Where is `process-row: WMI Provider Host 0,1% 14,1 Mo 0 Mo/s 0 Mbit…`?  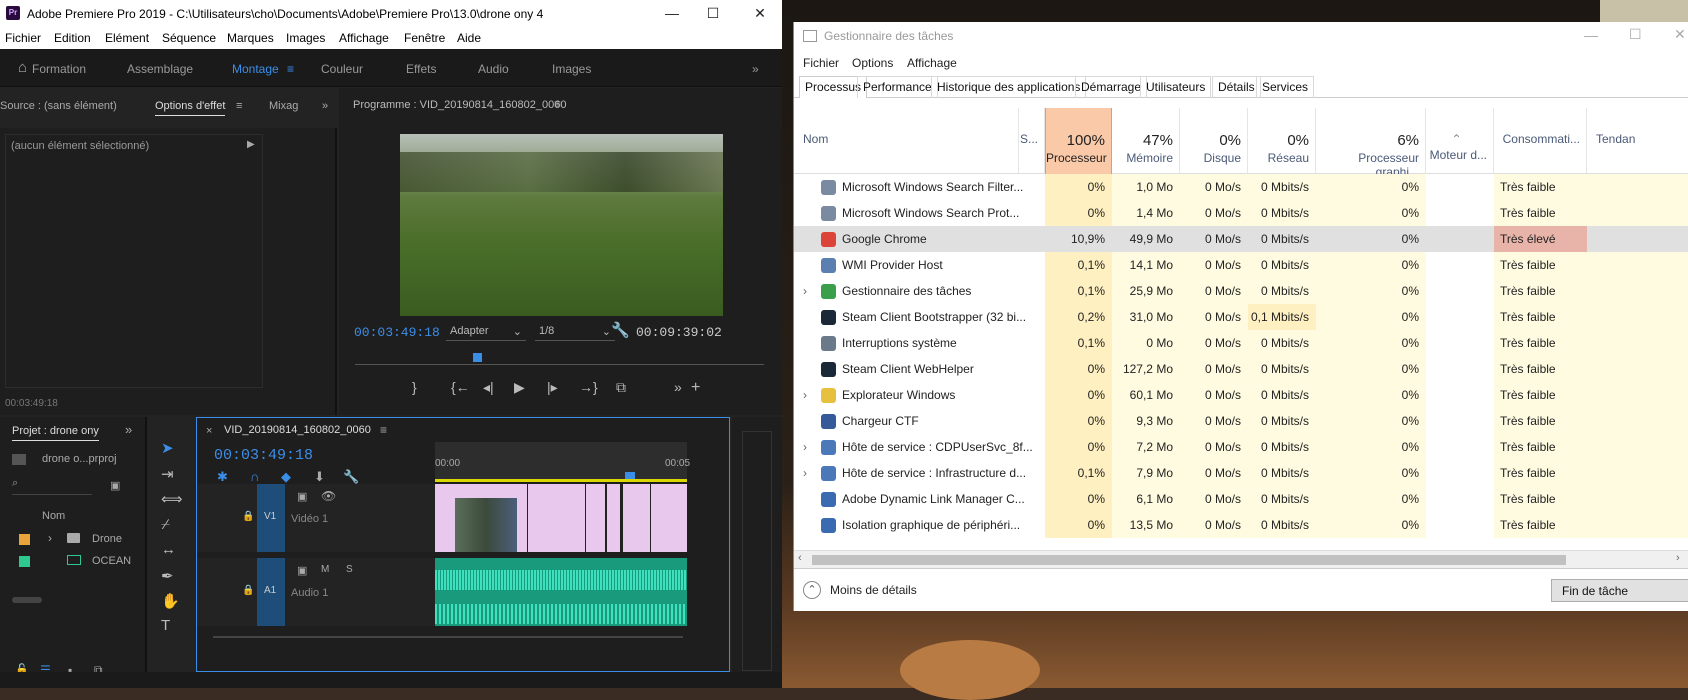
process-row: WMI Provider Host 0,1% 14,1 Mo 0 Mo/s 0 Mbit… is located at coordinates (1241, 265).